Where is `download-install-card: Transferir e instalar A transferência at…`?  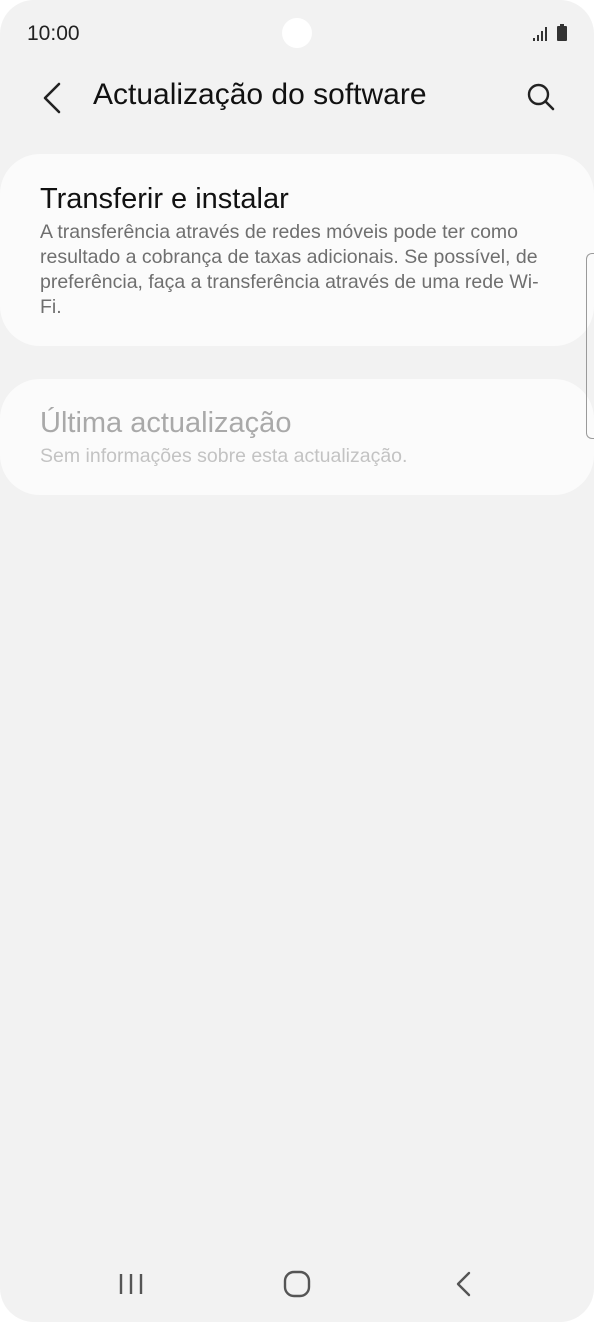 download-install-card: Transferir e instalar A transferência at… is located at coordinates (297, 250).